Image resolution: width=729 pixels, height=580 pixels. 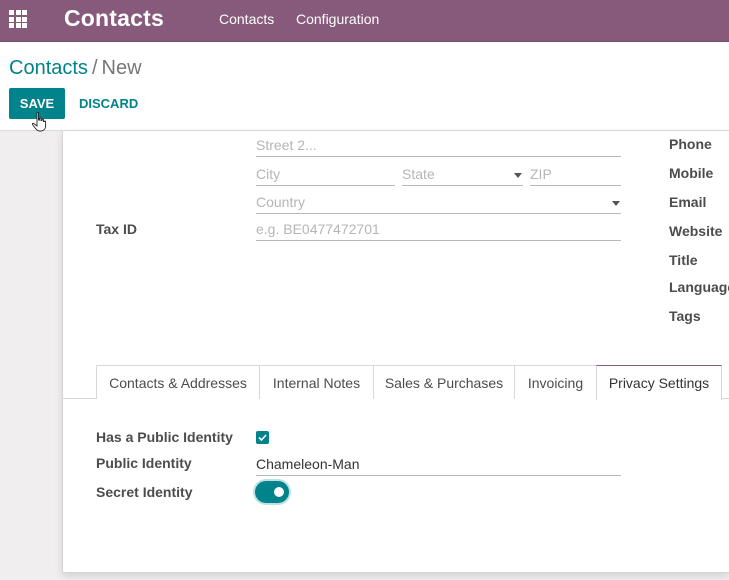 What do you see at coordinates (246, 19) in the screenshot?
I see `menu-contacts: Contacts` at bounding box center [246, 19].